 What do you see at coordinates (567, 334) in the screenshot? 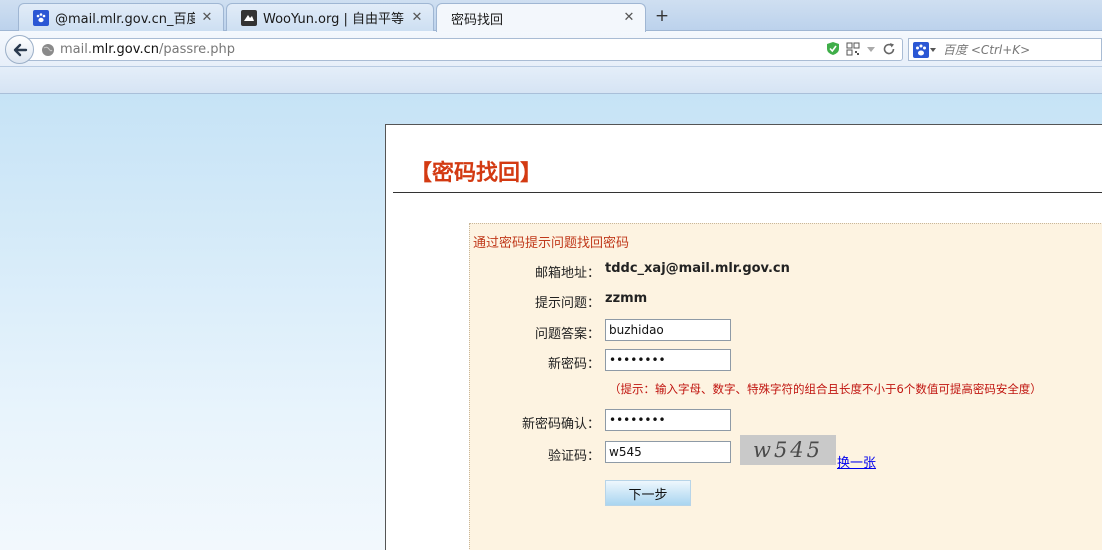
I see `answer-label: 问题答案：` at bounding box center [567, 334].